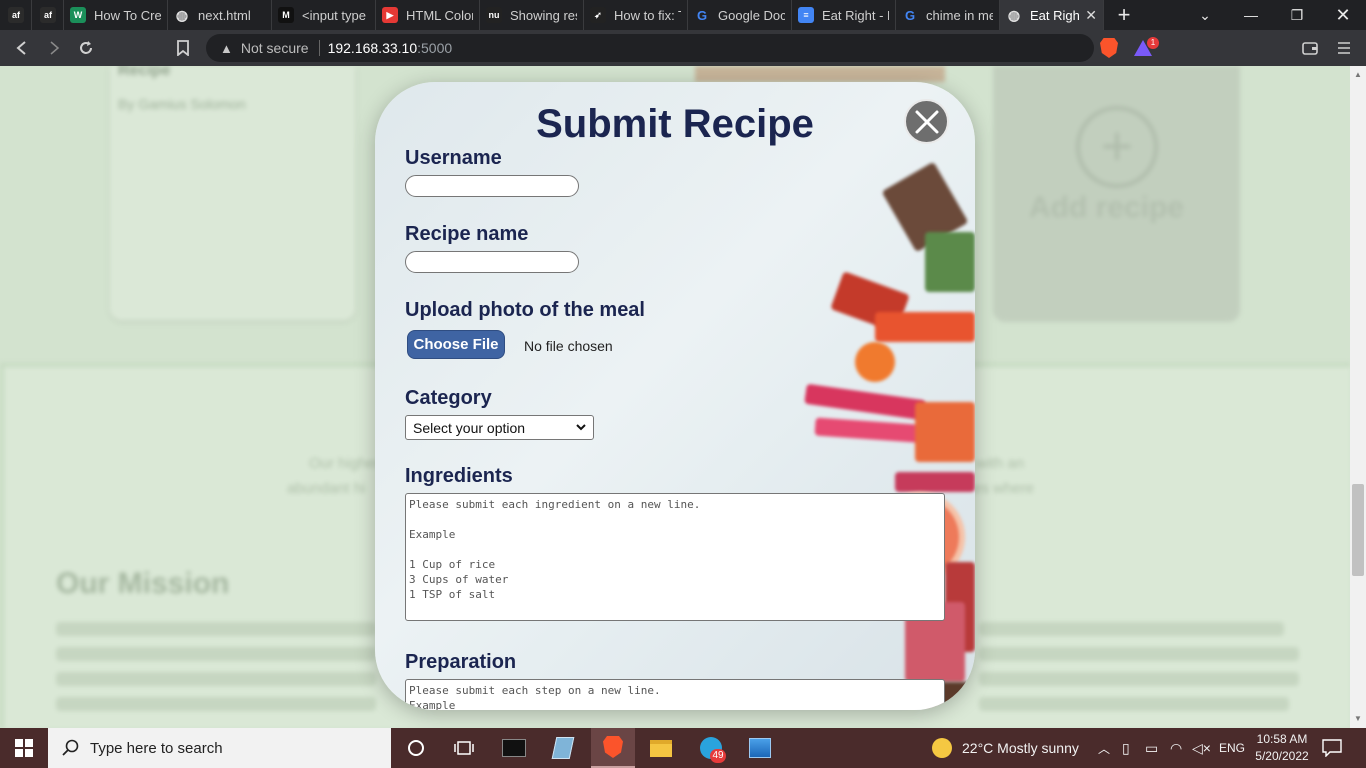 This screenshot has height=768, width=1366. I want to click on browser-tab: G Google Docs, so click(740, 15).